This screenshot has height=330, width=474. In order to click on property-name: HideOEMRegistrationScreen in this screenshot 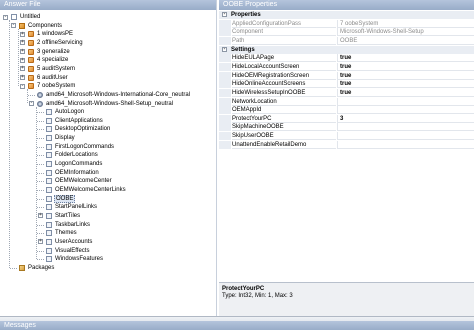, I will do `click(284, 76)`.